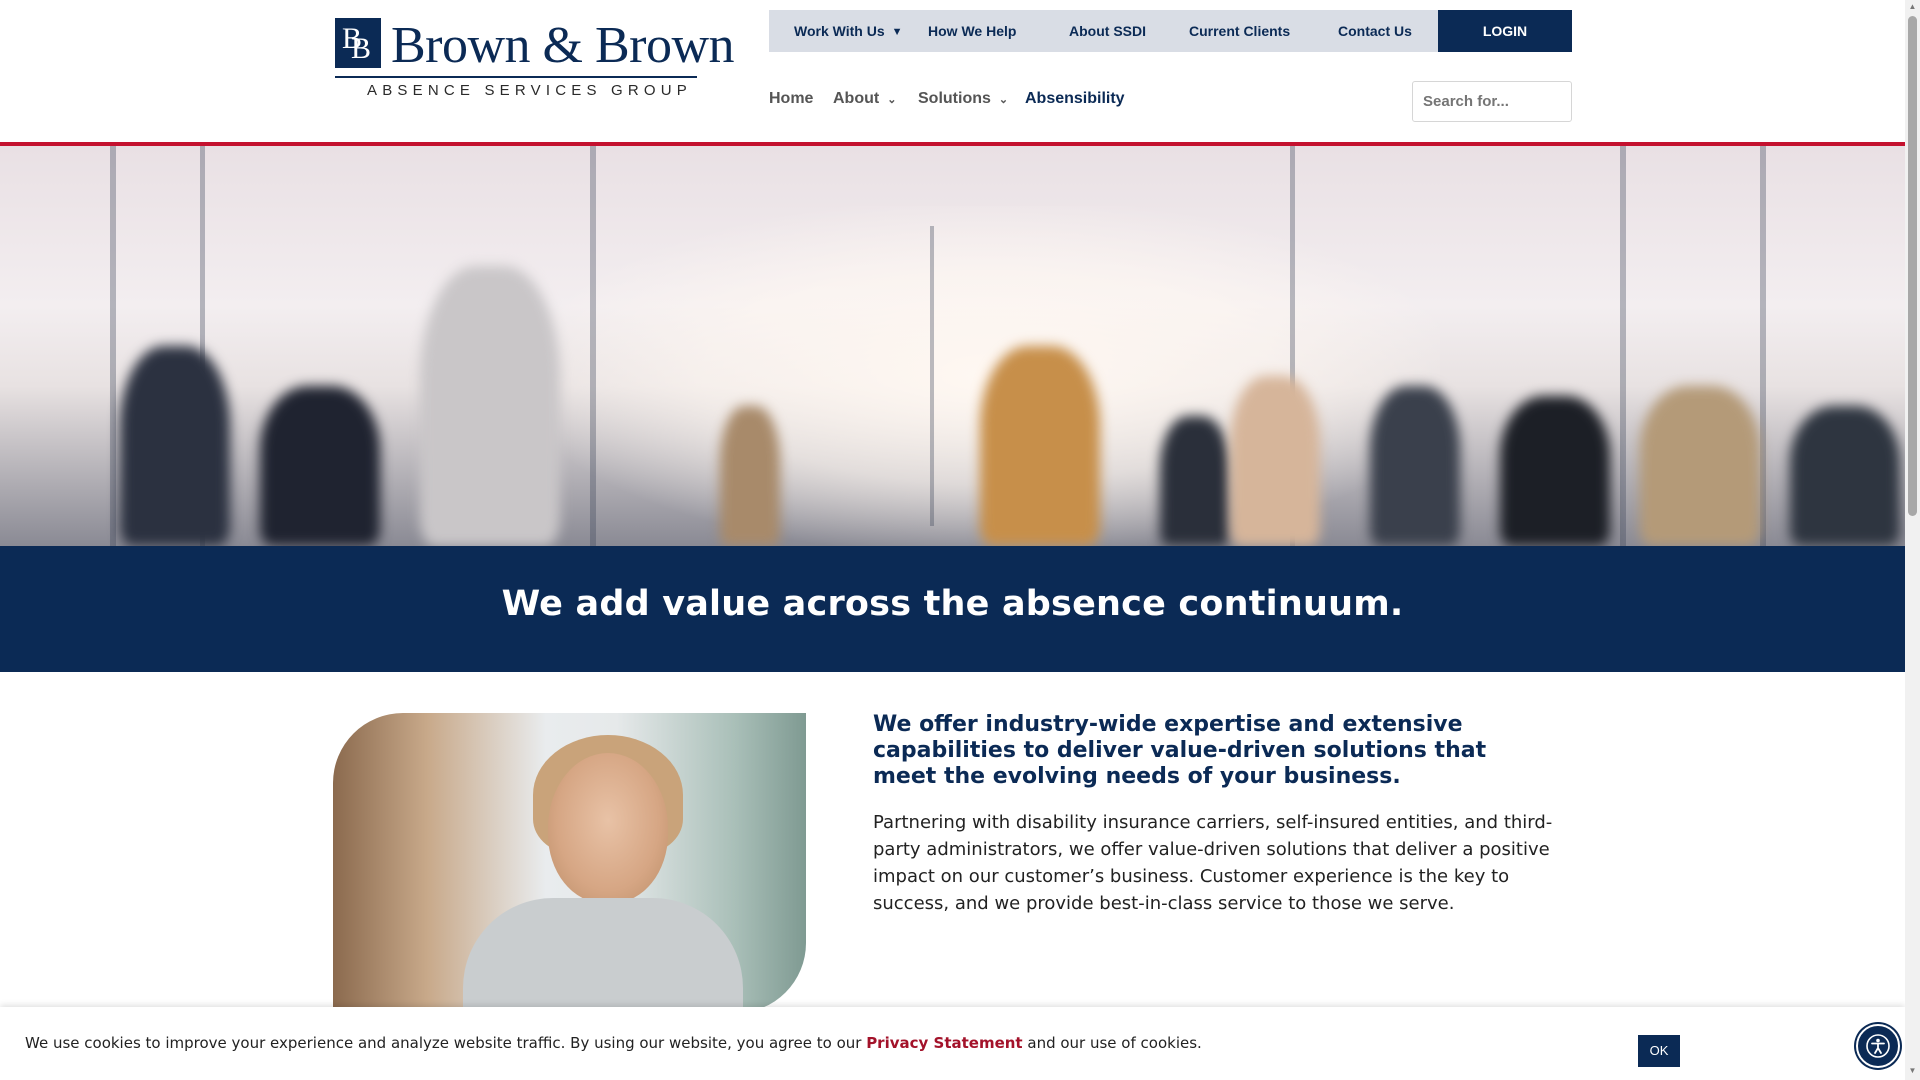 Image resolution: width=1920 pixels, height=1080 pixels. What do you see at coordinates (530, 90) in the screenshot?
I see `logo-tagline: ABSENCE SERVICES GROUP` at bounding box center [530, 90].